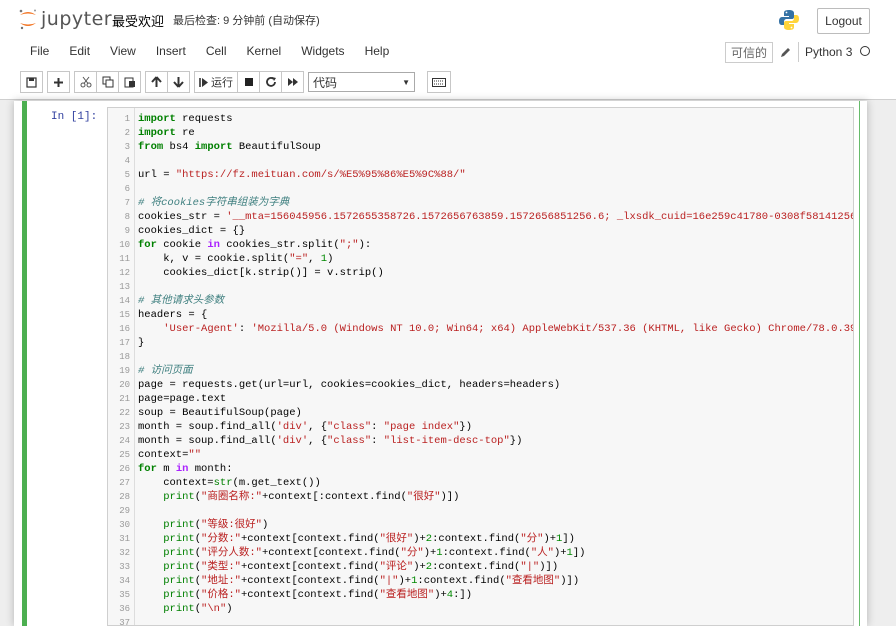 This screenshot has height=626, width=896. I want to click on code-token: re, so click(185, 133).